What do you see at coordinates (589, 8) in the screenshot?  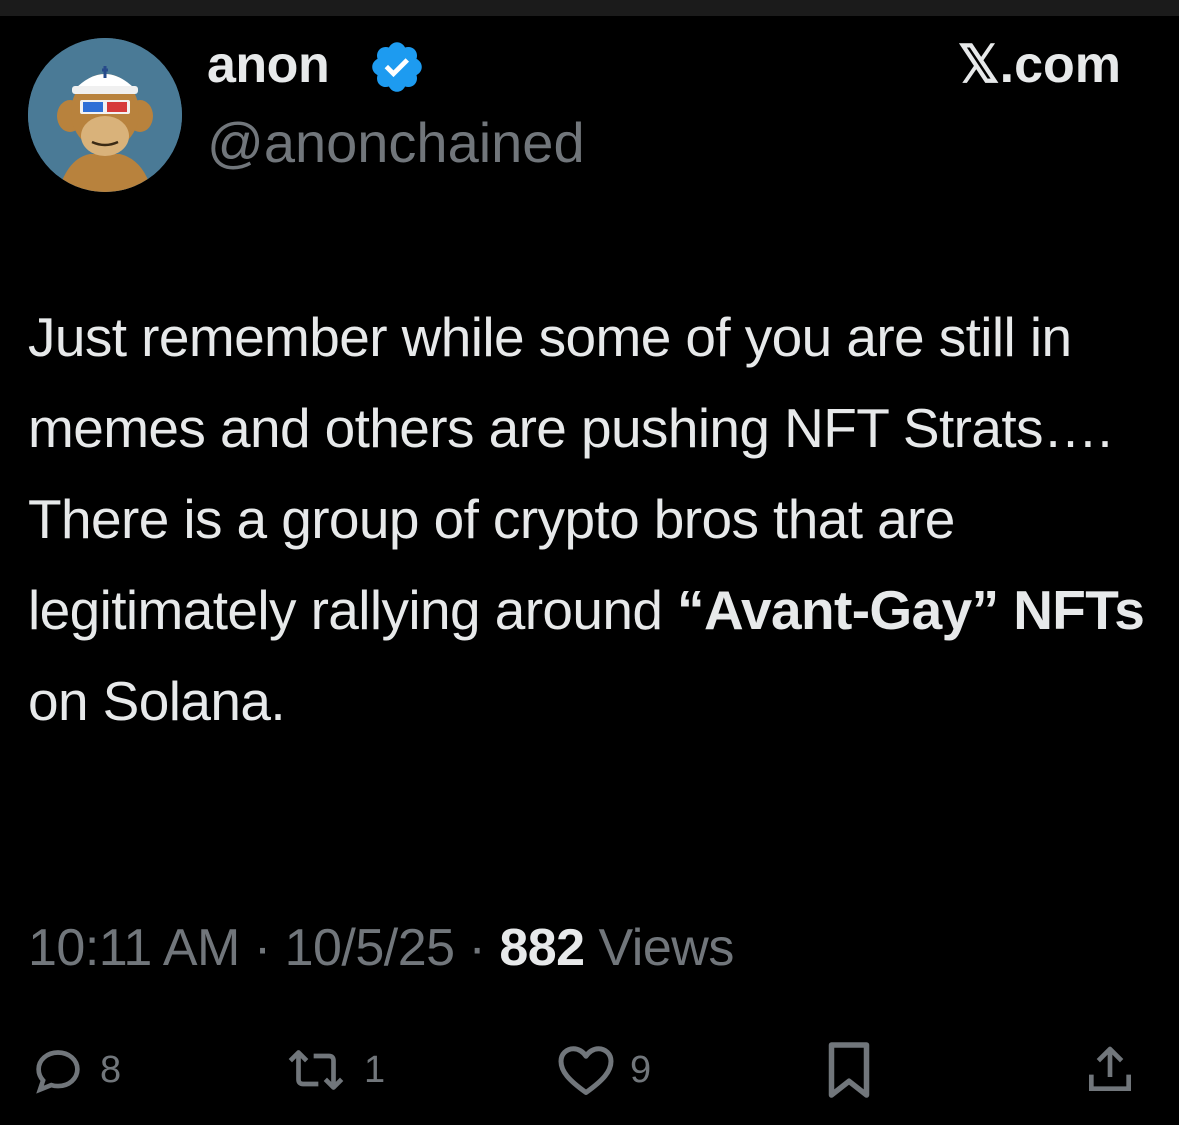 I see `top-bar` at bounding box center [589, 8].